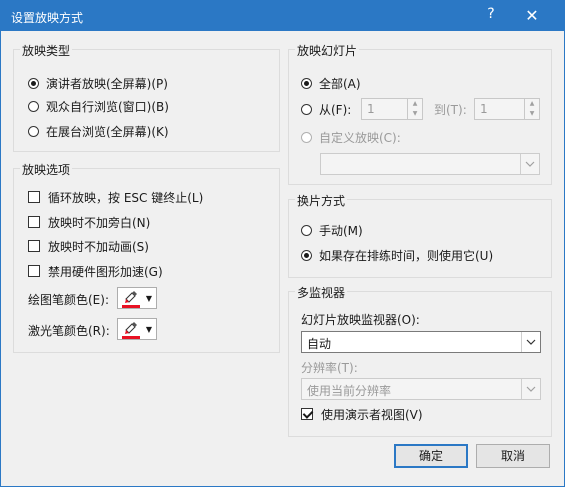 This screenshot has height=487, width=565. I want to click on radio-custom-show: 自定义放映(C):, so click(351, 137).